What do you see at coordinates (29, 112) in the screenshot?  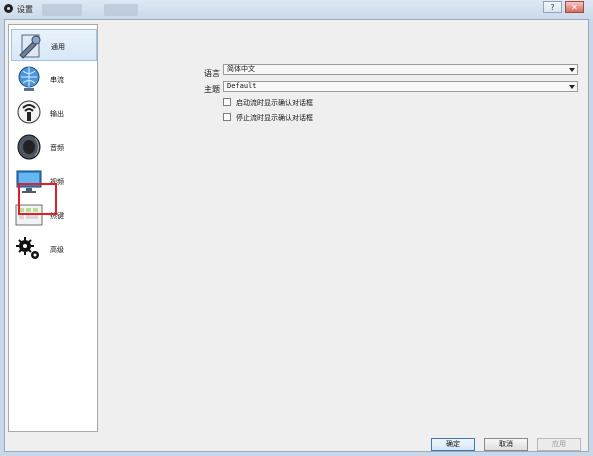 I see `broadcast-icon` at bounding box center [29, 112].